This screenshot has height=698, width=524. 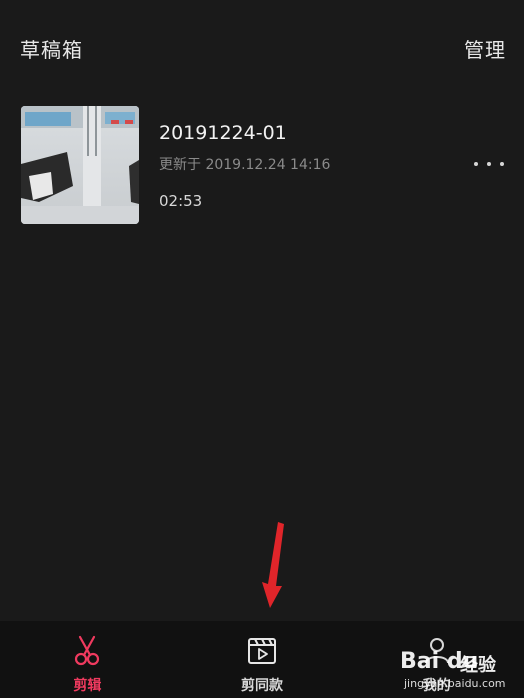 What do you see at coordinates (262, 651) in the screenshot?
I see `clapperboard-icon` at bounding box center [262, 651].